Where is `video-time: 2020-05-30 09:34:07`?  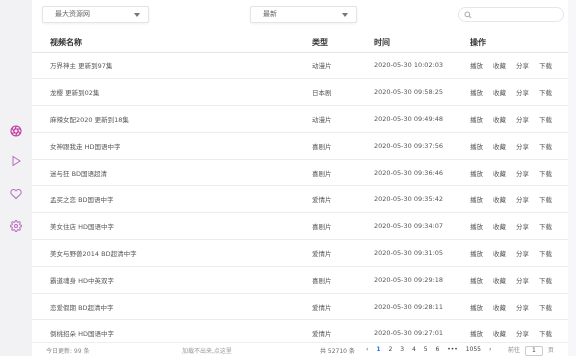
video-time: 2020-05-30 09:34:07 is located at coordinates (422, 226).